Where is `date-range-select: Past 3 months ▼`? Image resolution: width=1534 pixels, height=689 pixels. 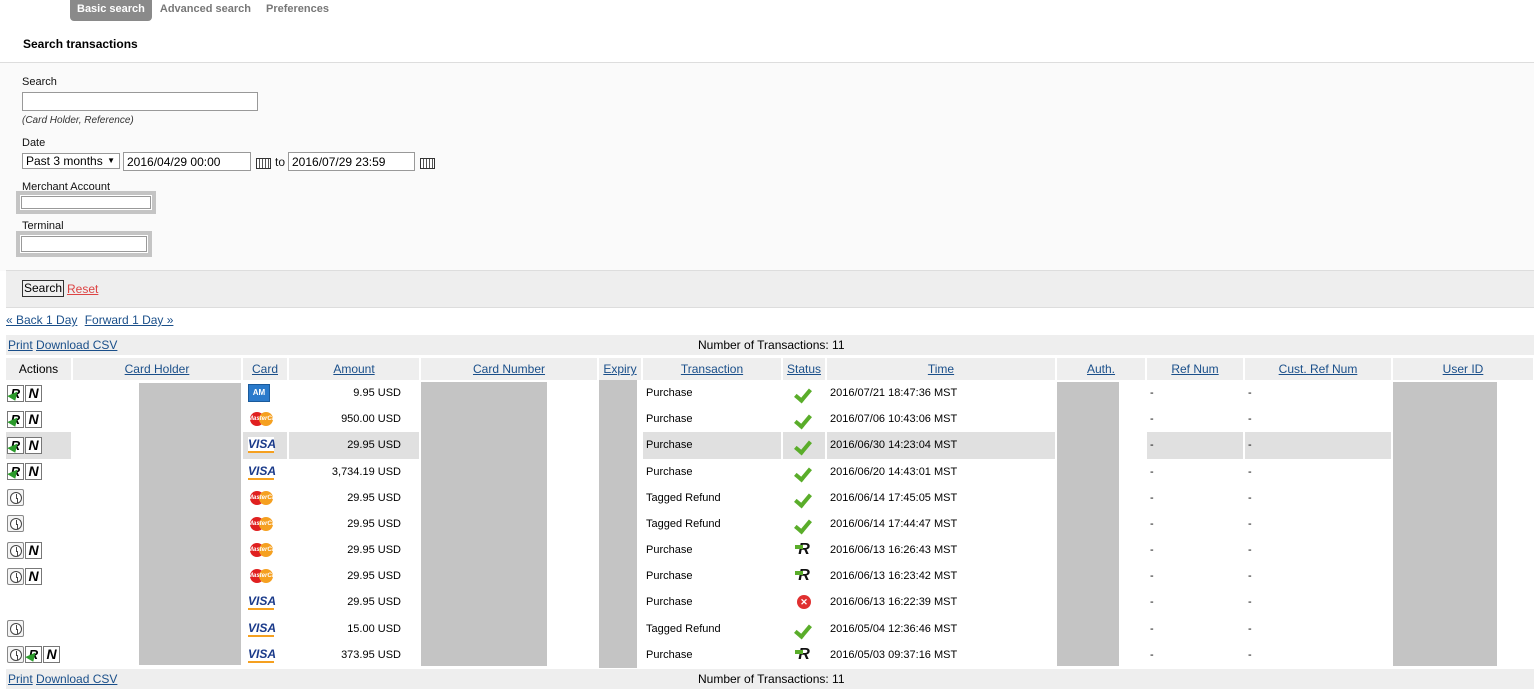 date-range-select: Past 3 months ▼ is located at coordinates (71, 161).